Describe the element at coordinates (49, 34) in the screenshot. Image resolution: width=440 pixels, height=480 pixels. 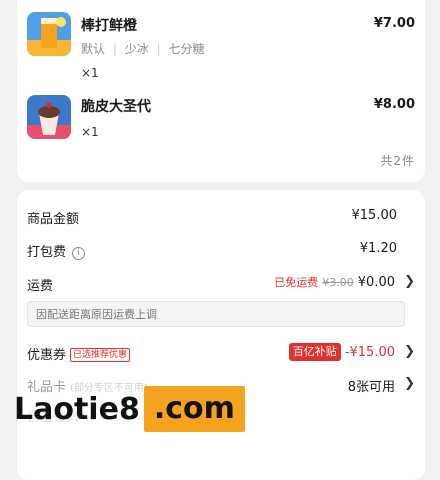
I see `item-thumbnail-orange-drink` at that location.